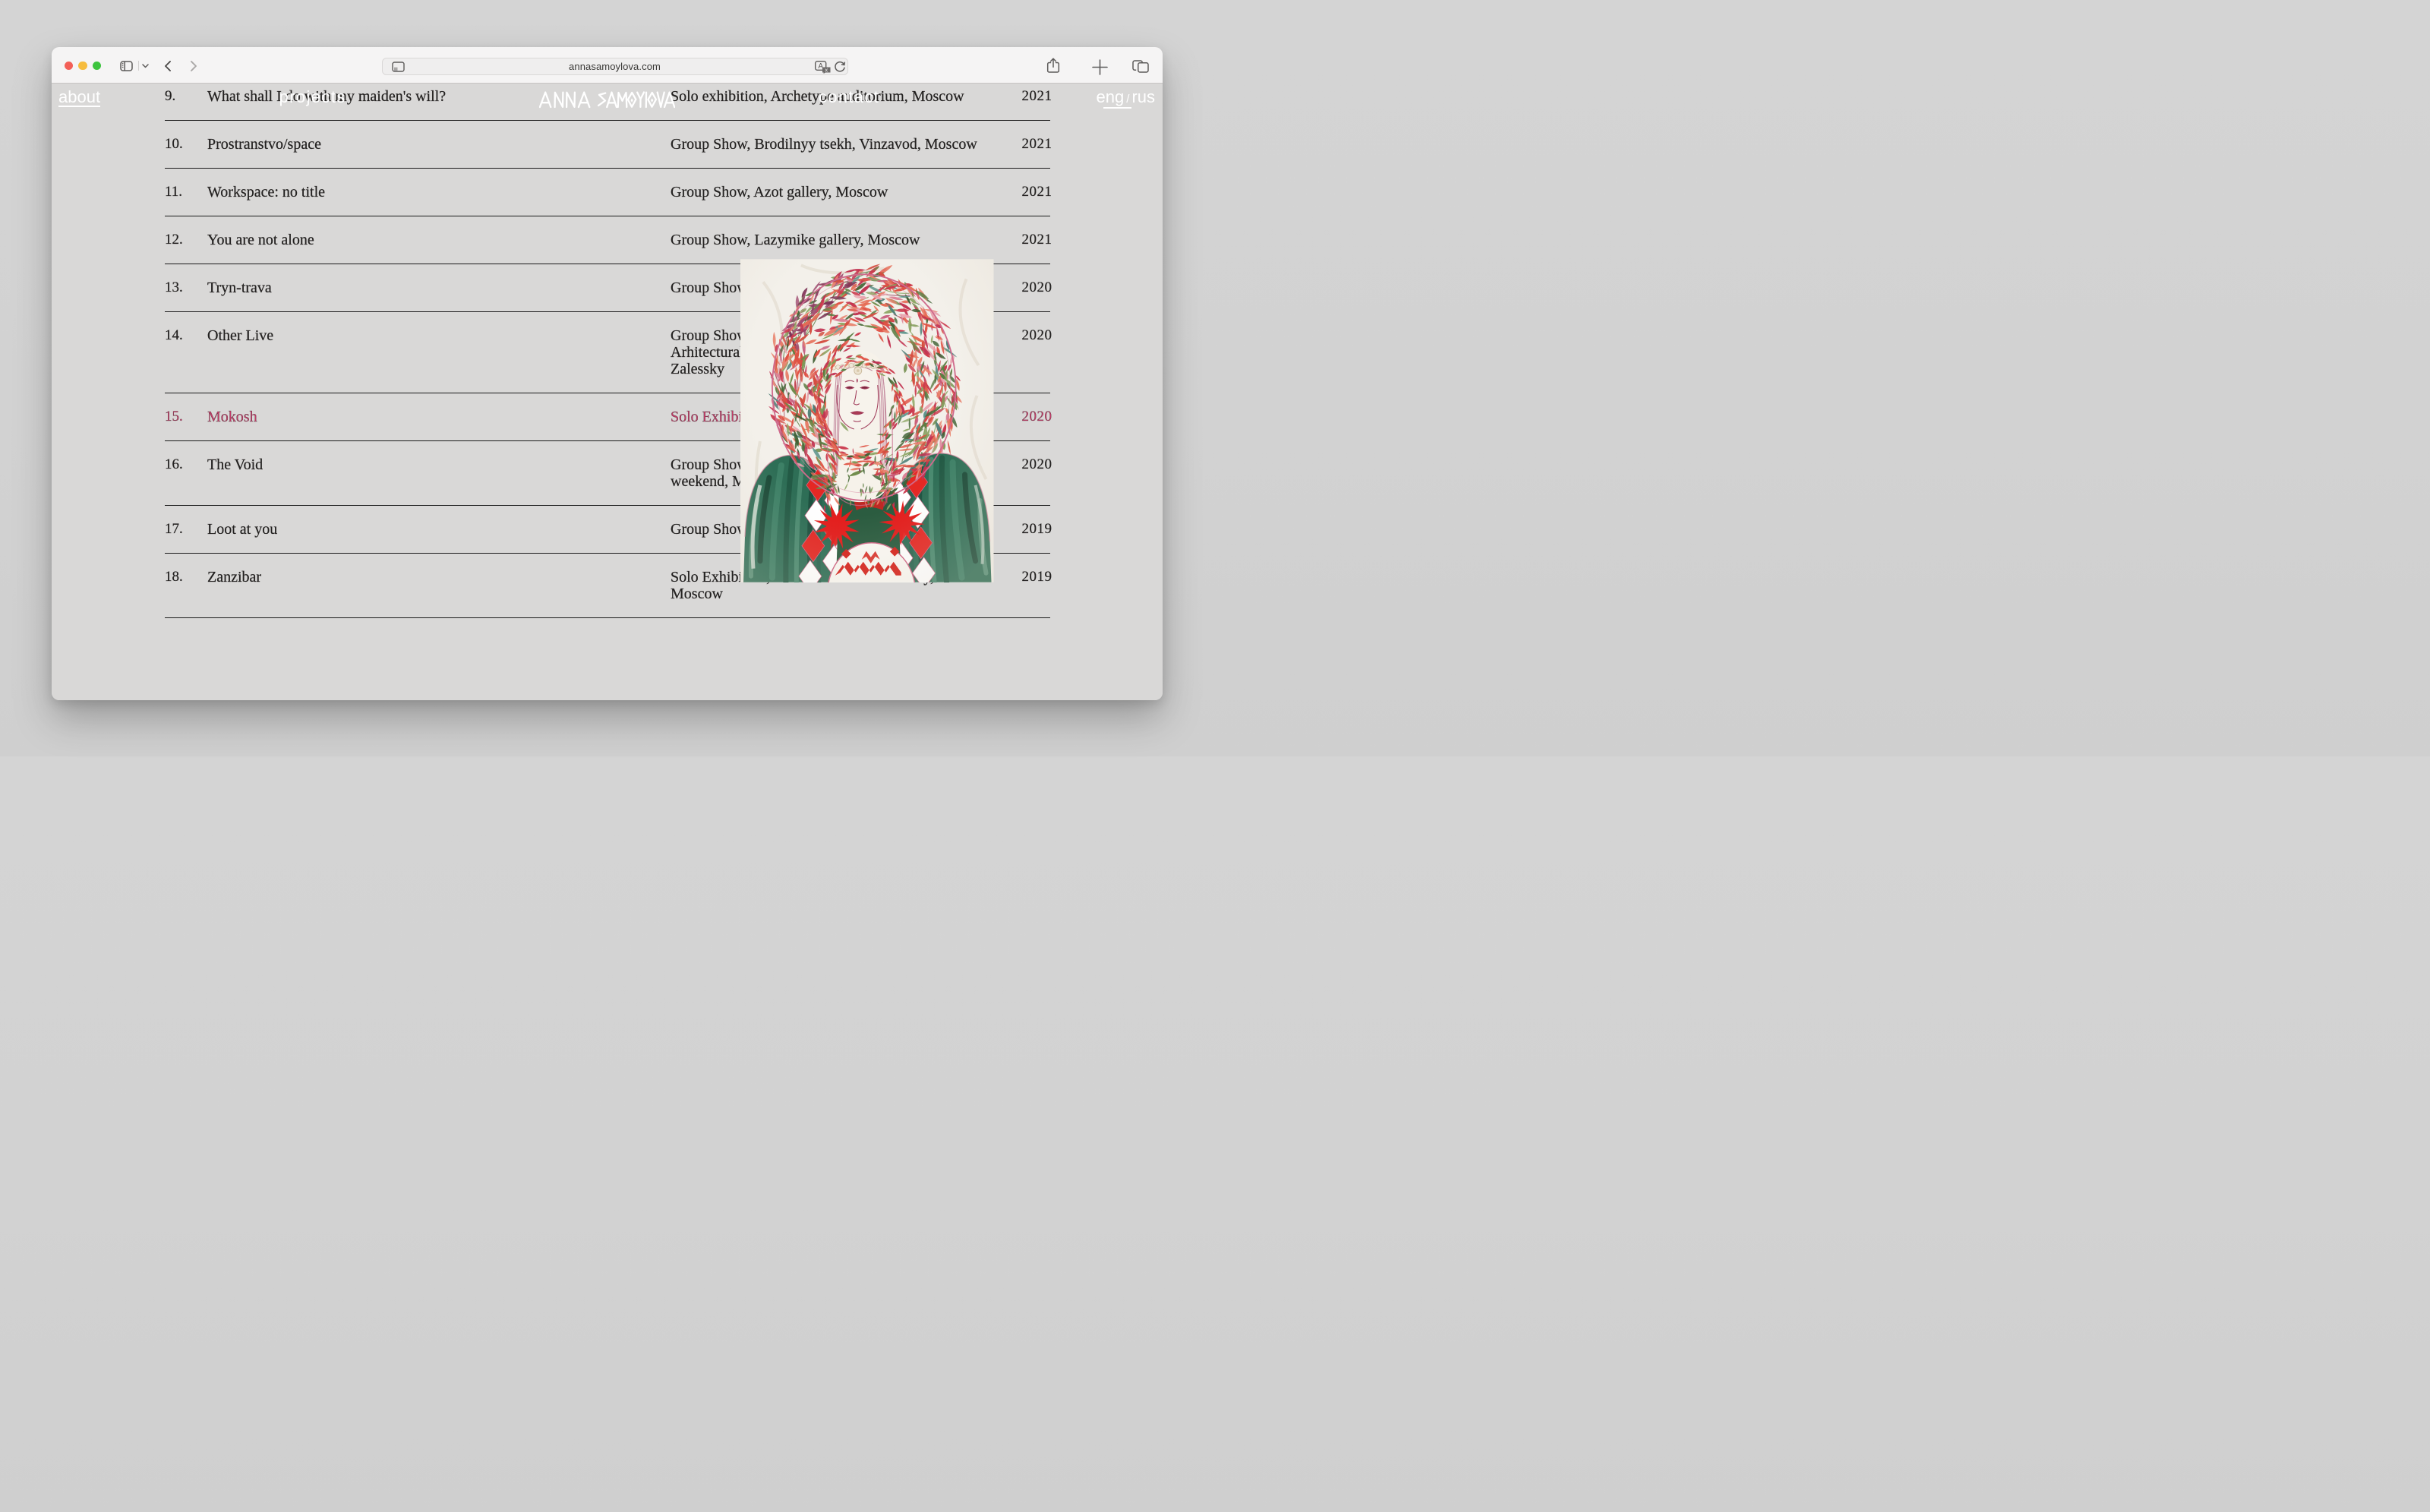 The image size is (2430, 1512). I want to click on svg-text: x, so click(827, 69).